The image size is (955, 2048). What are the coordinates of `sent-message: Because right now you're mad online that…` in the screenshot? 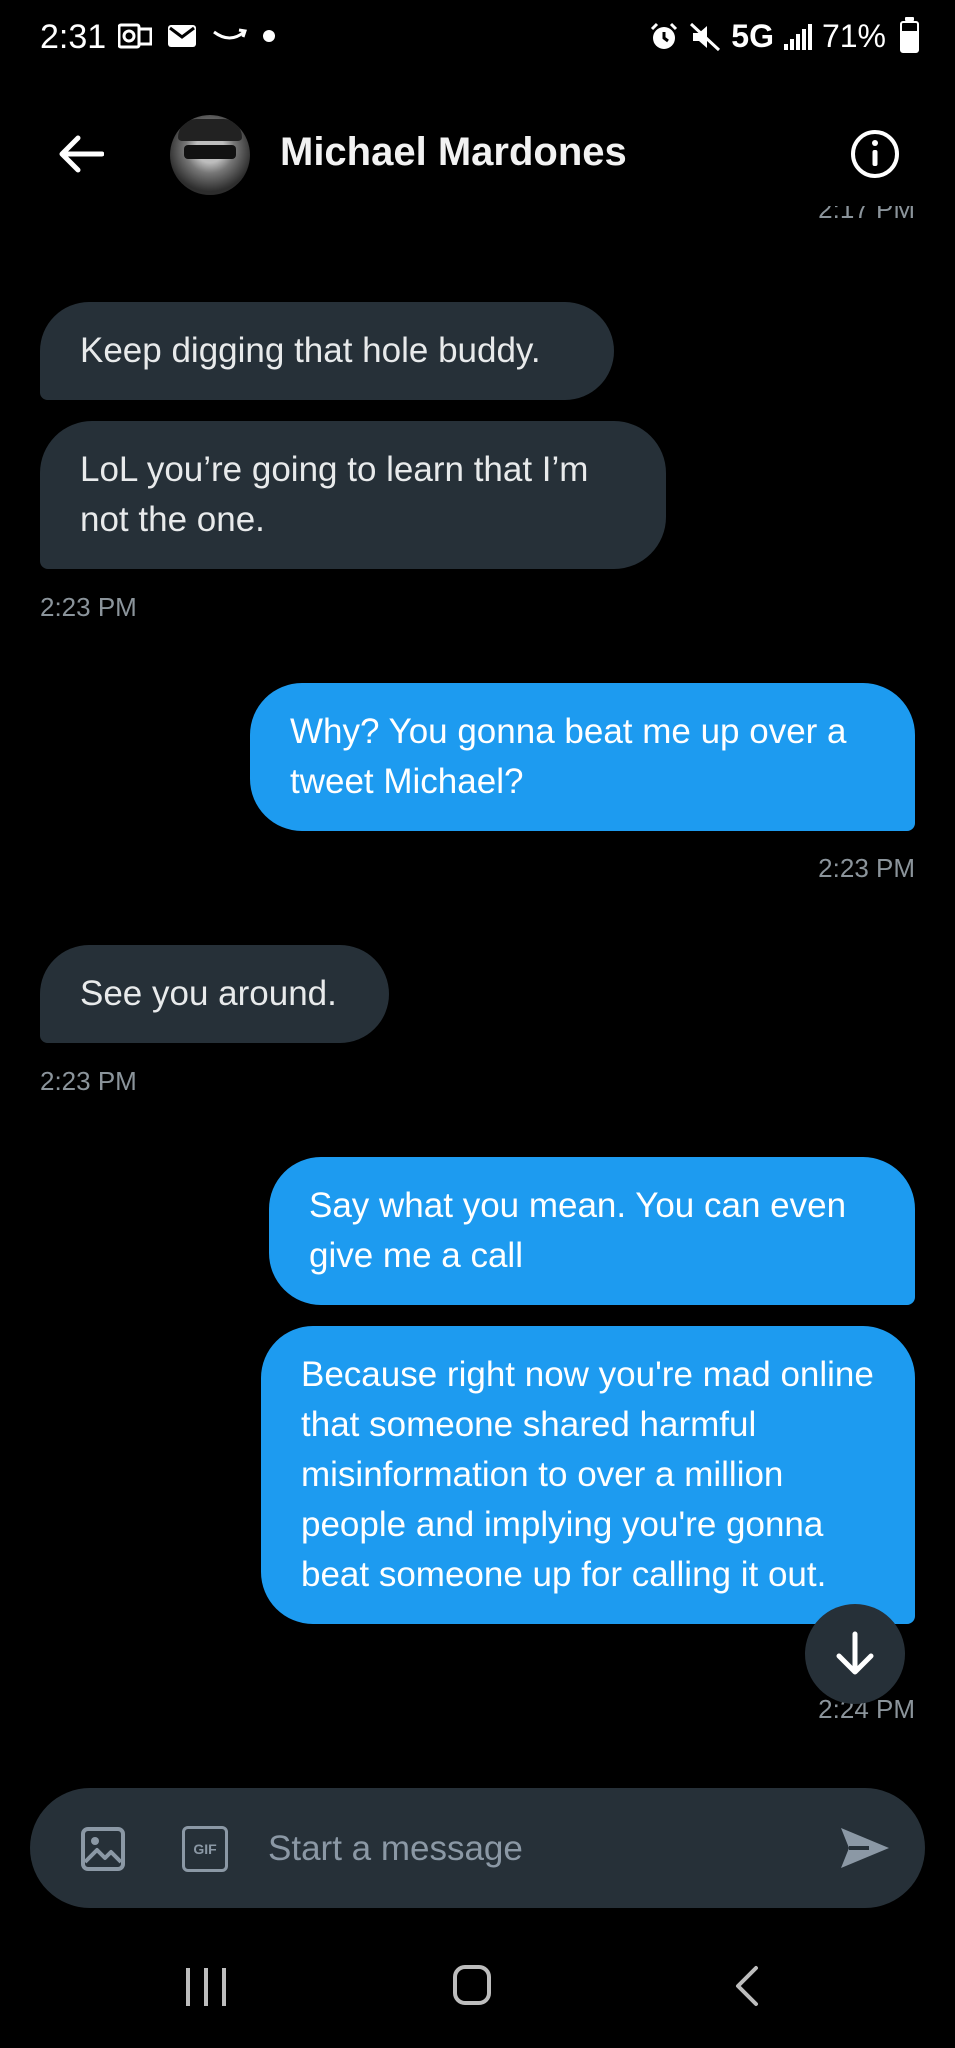 It's located at (588, 1475).